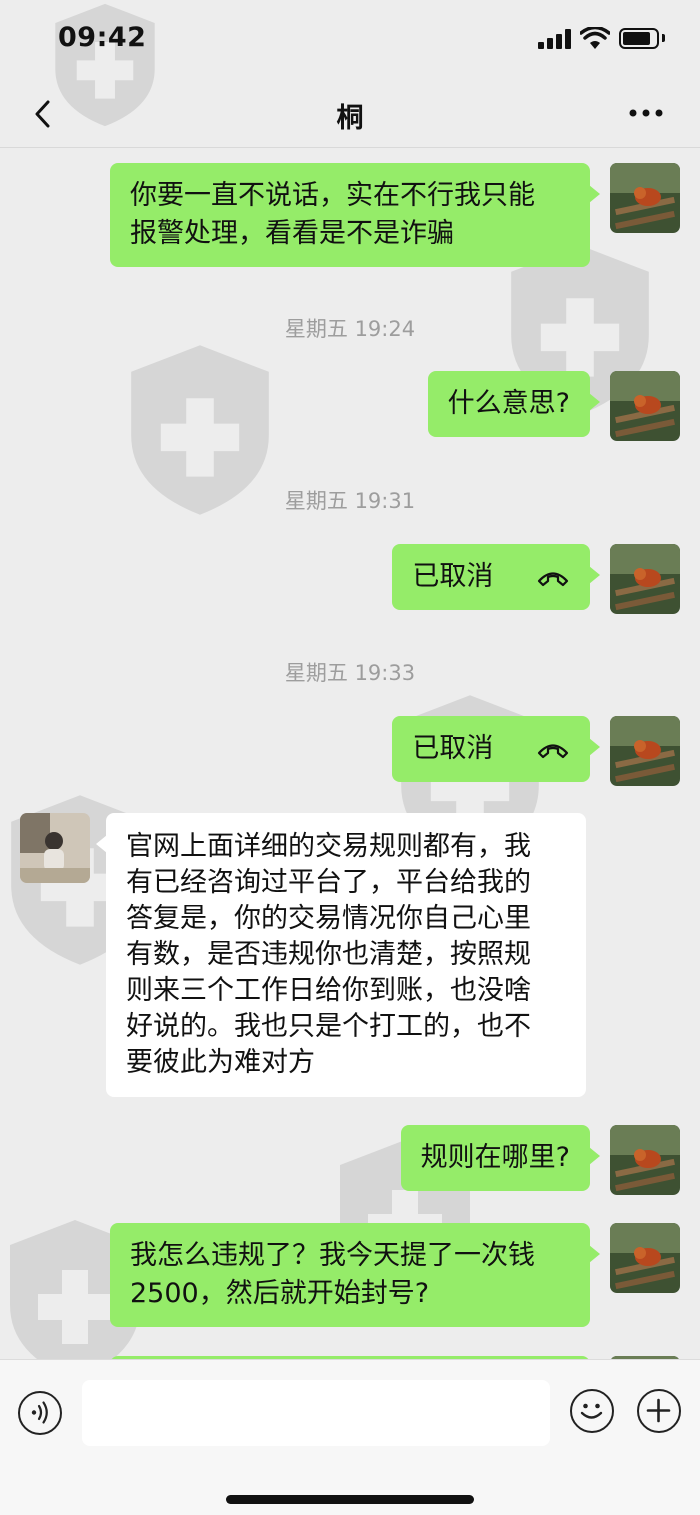 This screenshot has width=700, height=1515. I want to click on status-bar: 09:42, so click(350, 40).